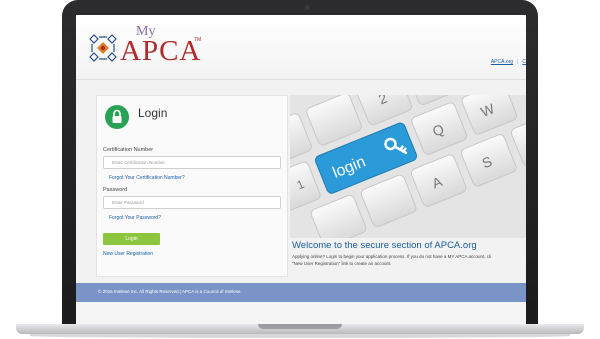 This screenshot has height=339, width=600. I want to click on forgot-certification-link: Forgot Your Certification Number?, so click(147, 178).